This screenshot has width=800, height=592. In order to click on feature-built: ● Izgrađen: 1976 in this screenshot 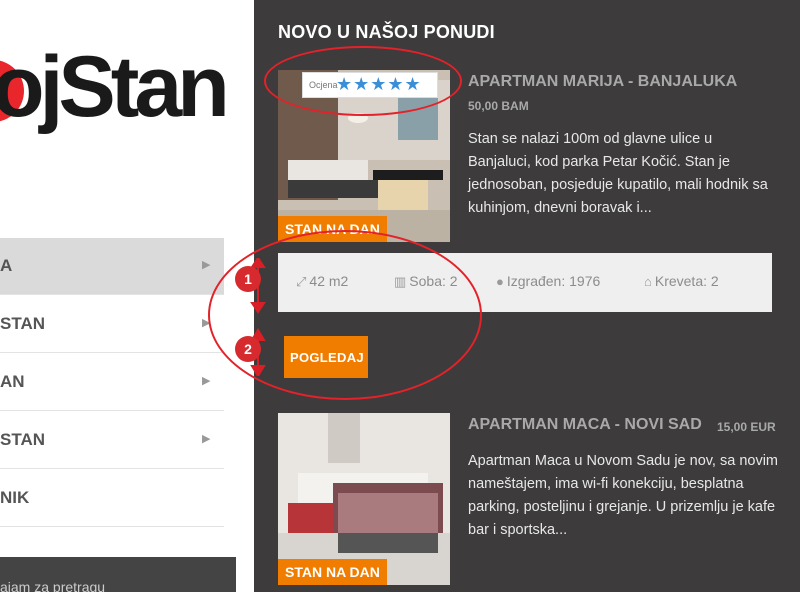, I will do `click(548, 281)`.